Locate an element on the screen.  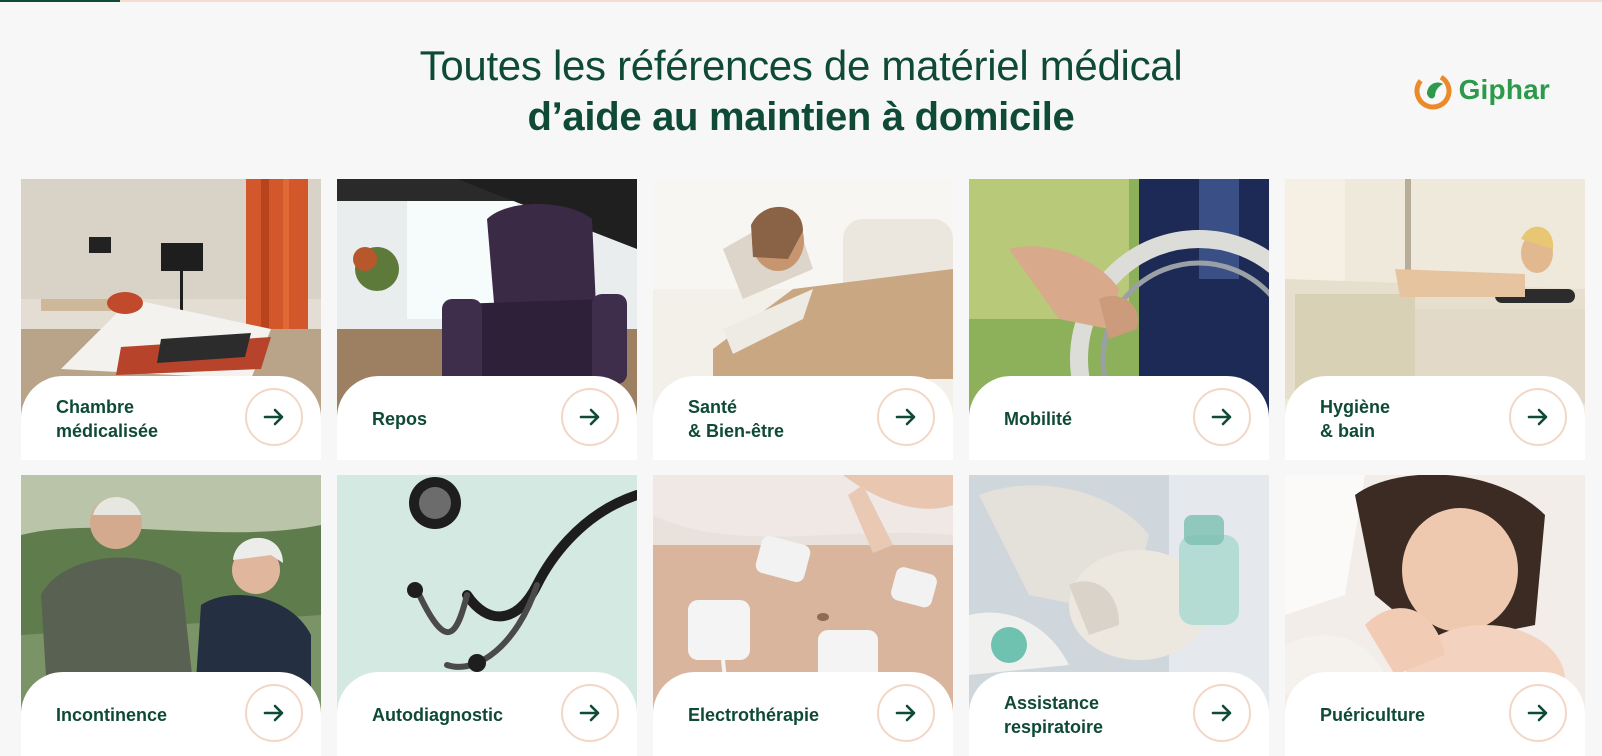
category-card-assistance-respiratoire: Assistance respiratoire is located at coordinates (1119, 615).